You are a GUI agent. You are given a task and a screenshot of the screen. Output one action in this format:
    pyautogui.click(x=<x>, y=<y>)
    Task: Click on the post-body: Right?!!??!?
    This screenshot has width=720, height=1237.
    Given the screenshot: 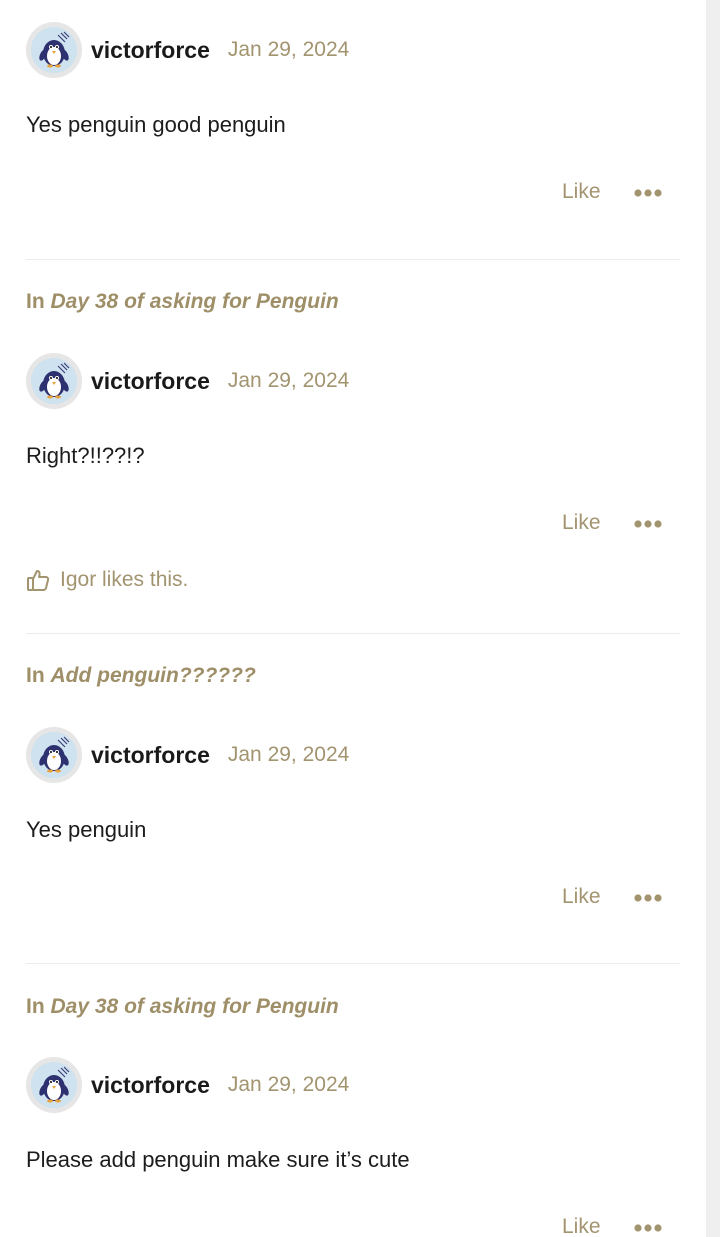 What is the action you would take?
    pyautogui.click(x=85, y=455)
    